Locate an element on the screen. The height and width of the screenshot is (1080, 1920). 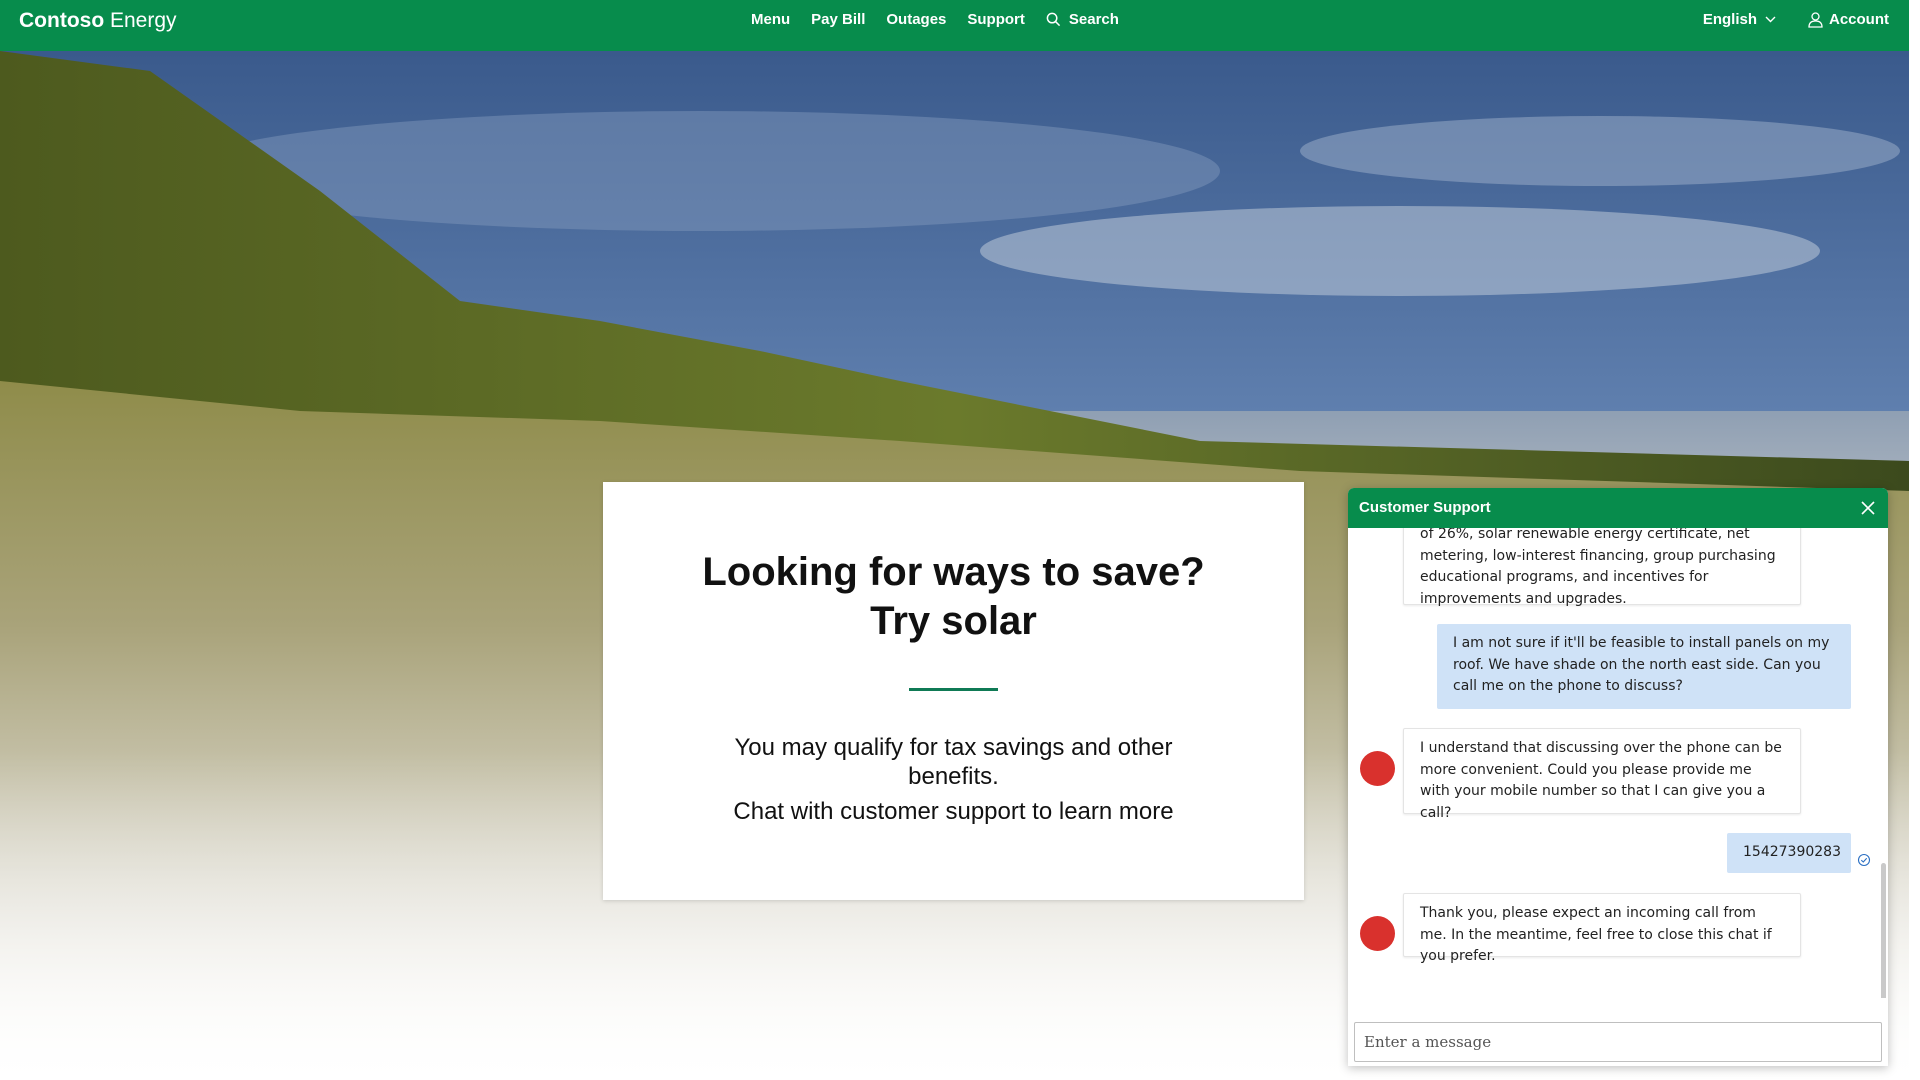
chat-scrollbar is located at coordinates (1883, 930).